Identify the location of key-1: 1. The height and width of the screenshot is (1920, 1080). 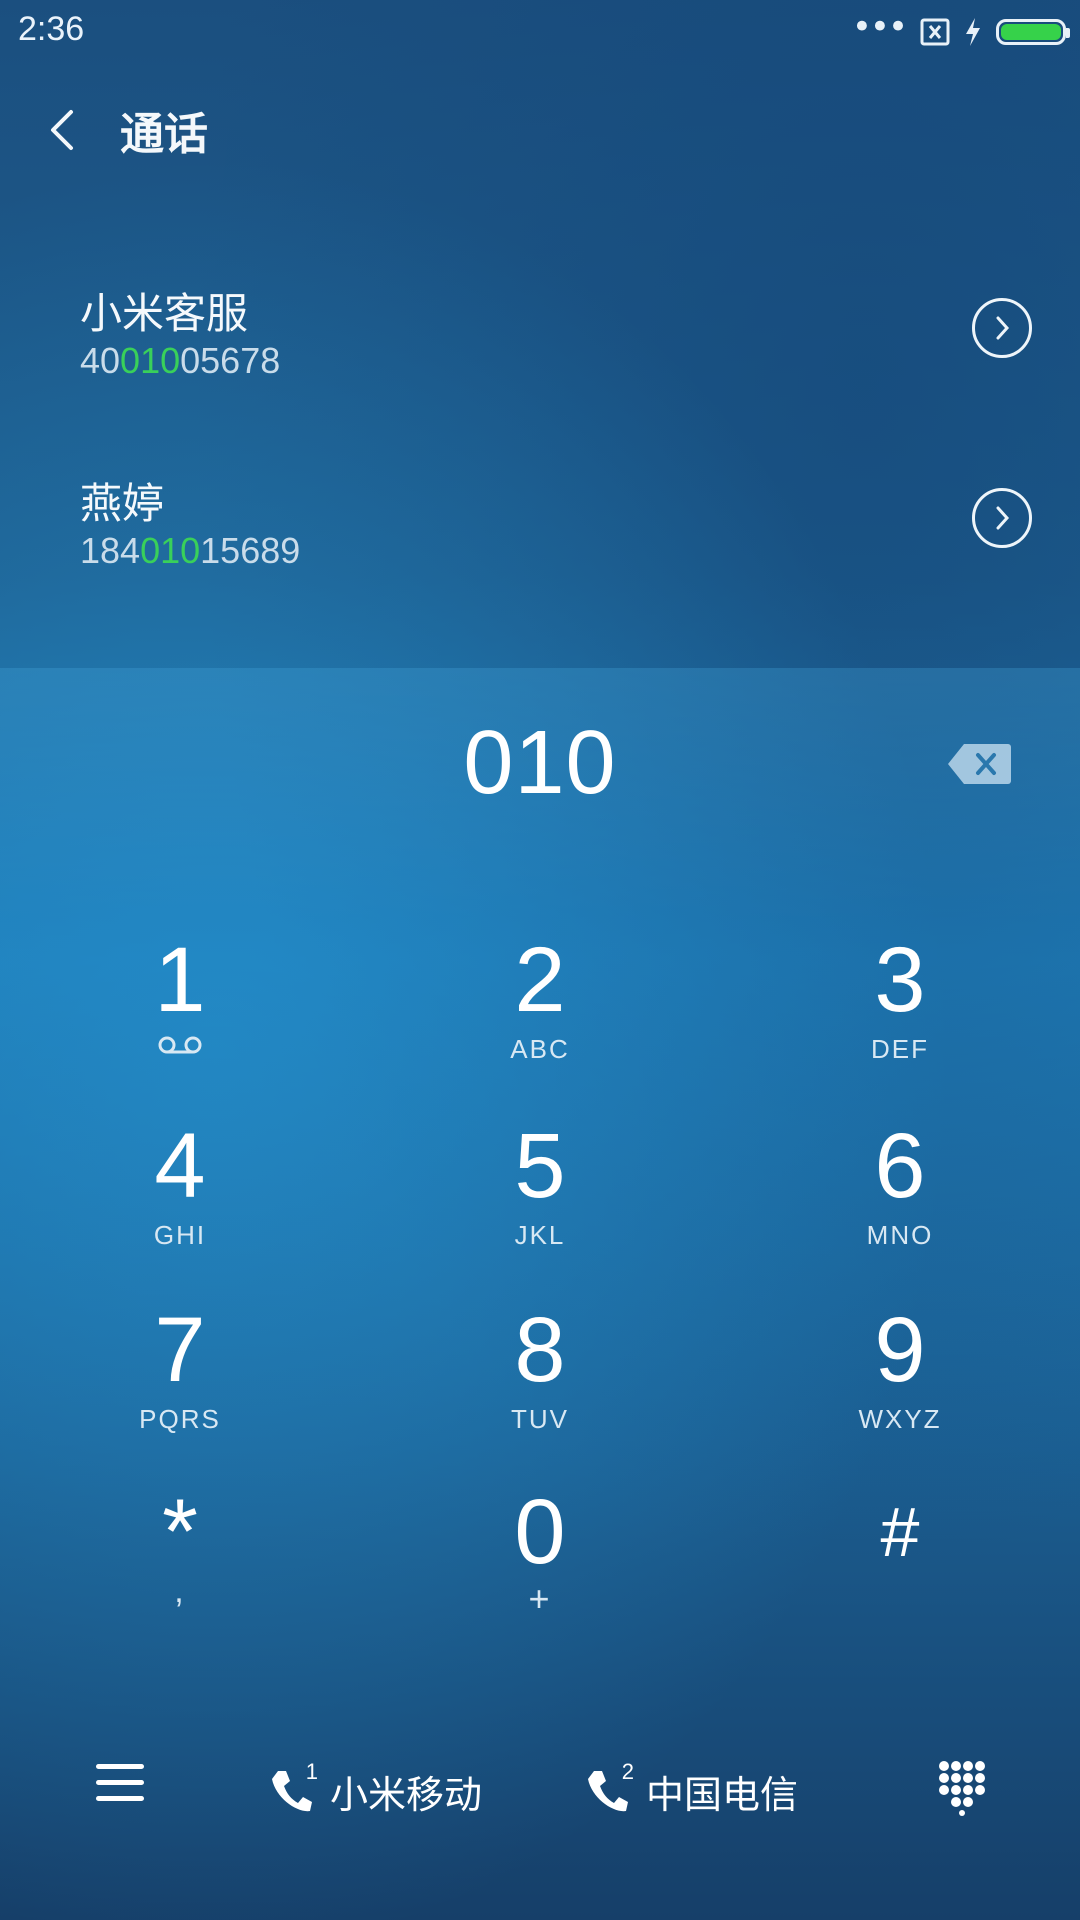
(180, 1010).